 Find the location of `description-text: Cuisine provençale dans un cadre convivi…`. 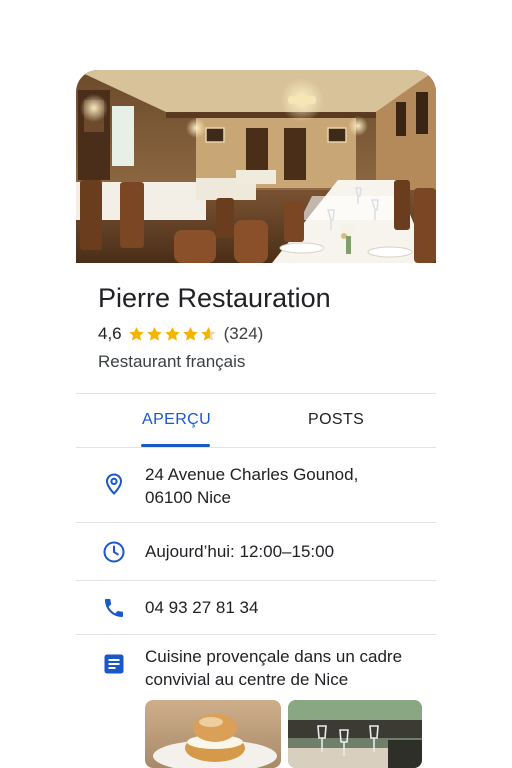

description-text: Cuisine provençale dans un cadre convivi… is located at coordinates (273, 668).